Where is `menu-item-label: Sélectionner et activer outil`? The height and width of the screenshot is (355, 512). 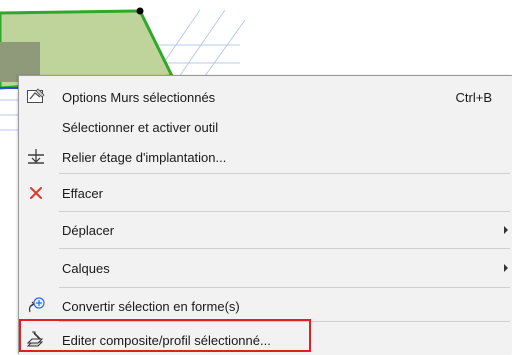
menu-item-label: Sélectionner et activer outil is located at coordinates (140, 127).